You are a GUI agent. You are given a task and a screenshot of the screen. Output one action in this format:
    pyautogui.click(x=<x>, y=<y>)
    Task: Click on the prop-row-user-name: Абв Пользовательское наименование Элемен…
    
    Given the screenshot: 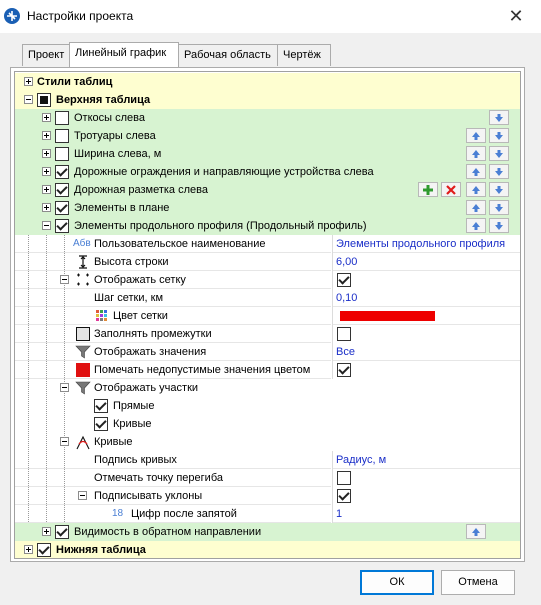 What is the action you would take?
    pyautogui.click(x=267, y=244)
    